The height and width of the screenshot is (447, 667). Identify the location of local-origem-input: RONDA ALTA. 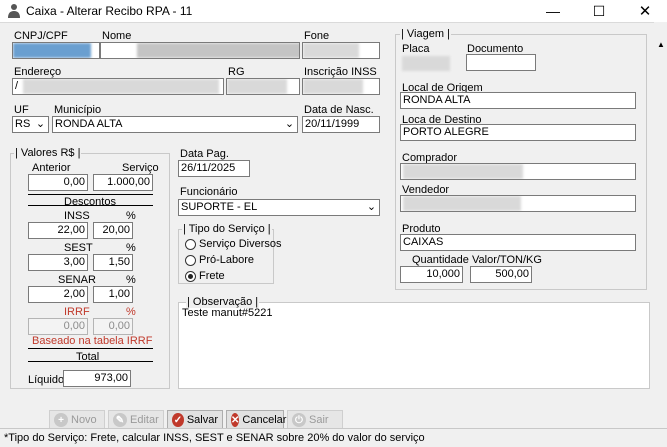
(518, 100).